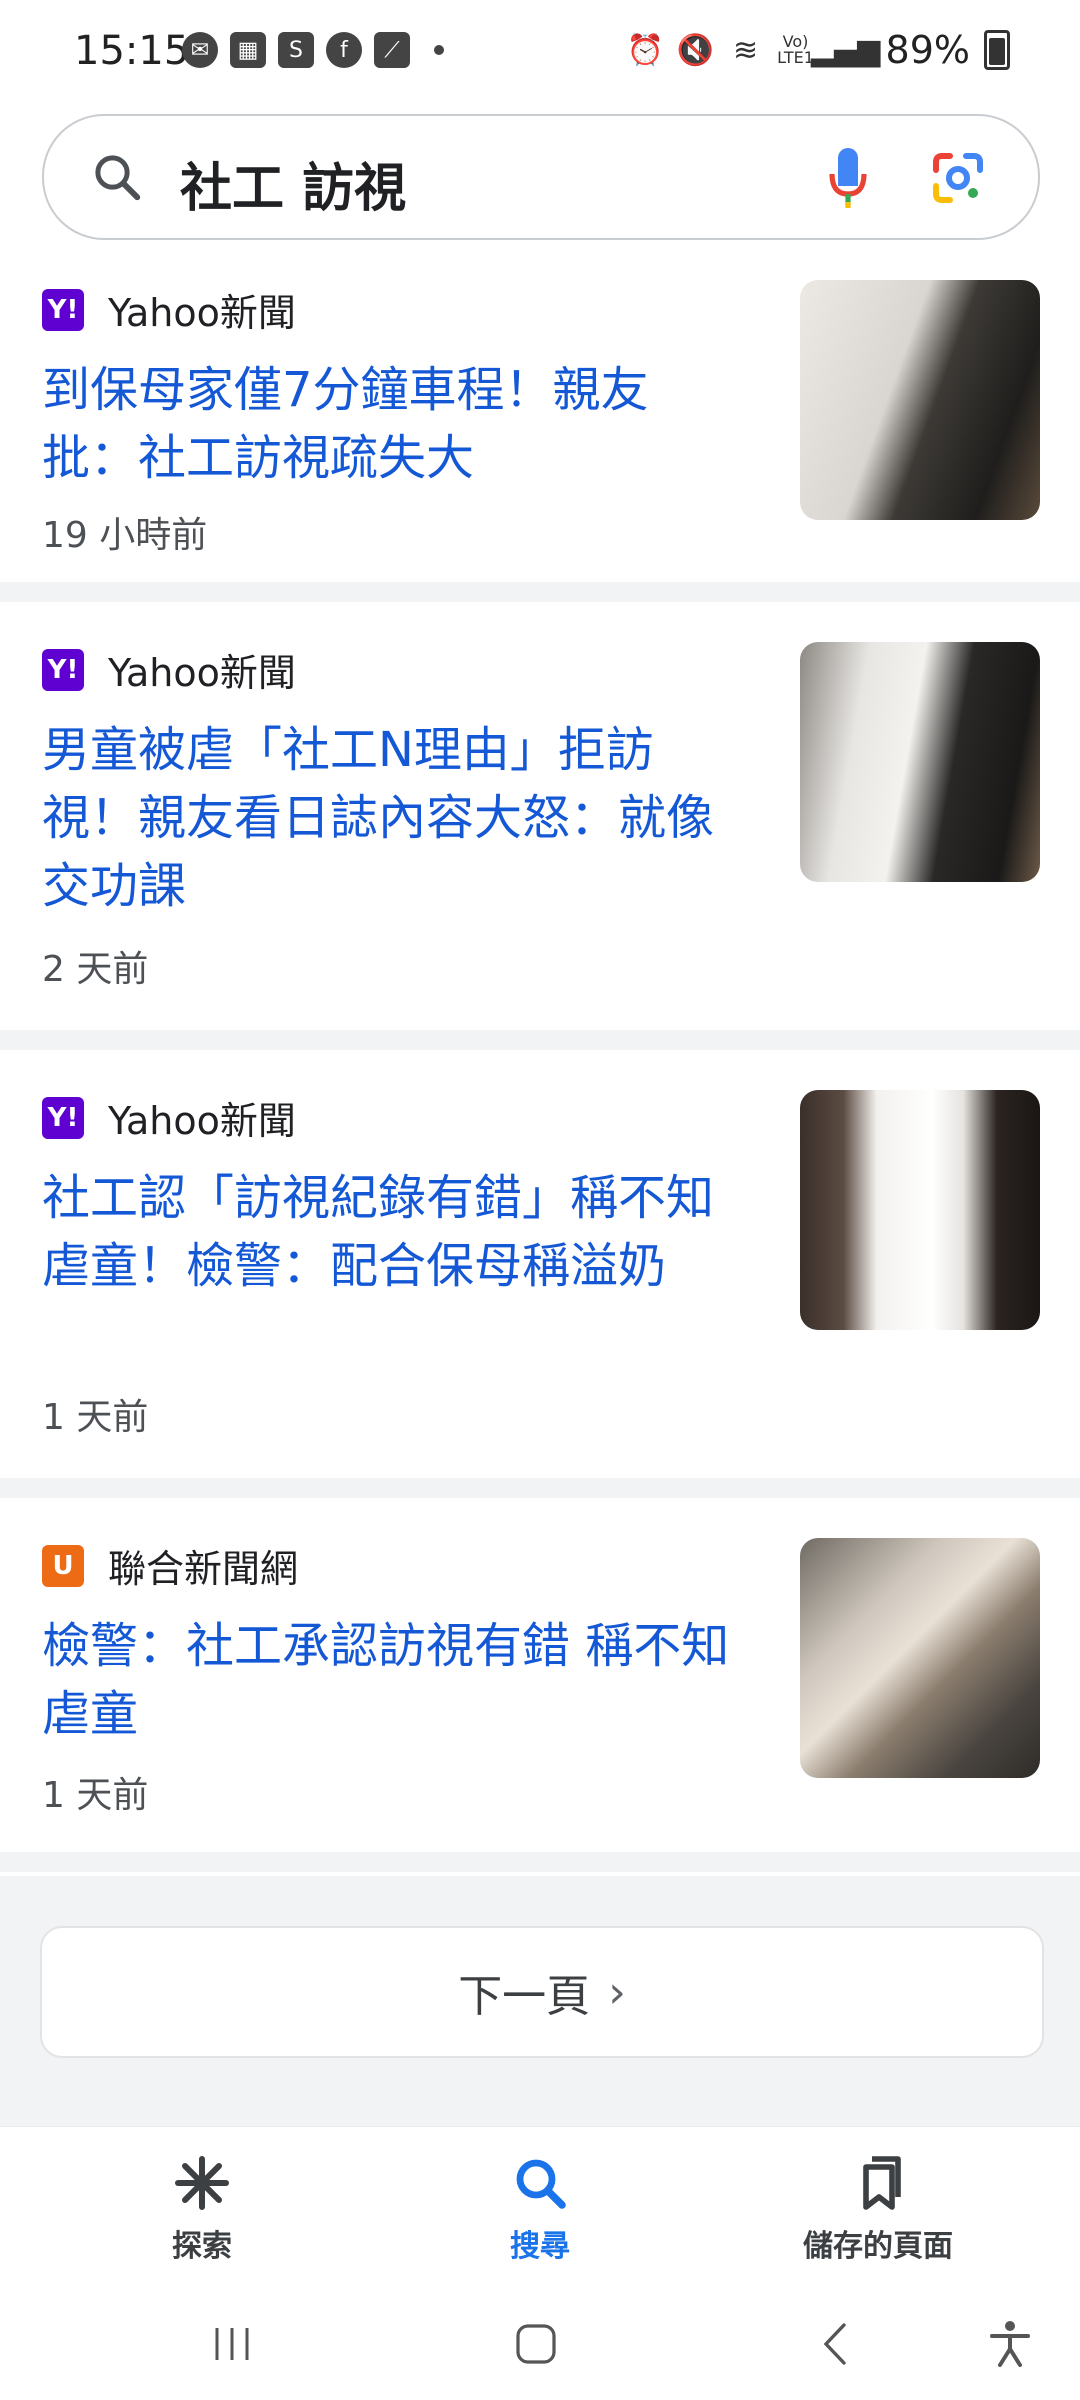 This screenshot has height=2400, width=1080. Describe the element at coordinates (392, 424) in the screenshot. I see `result-title-link: 到保母家僅7分鐘車程！親友批：社工訪視疏失大` at that location.